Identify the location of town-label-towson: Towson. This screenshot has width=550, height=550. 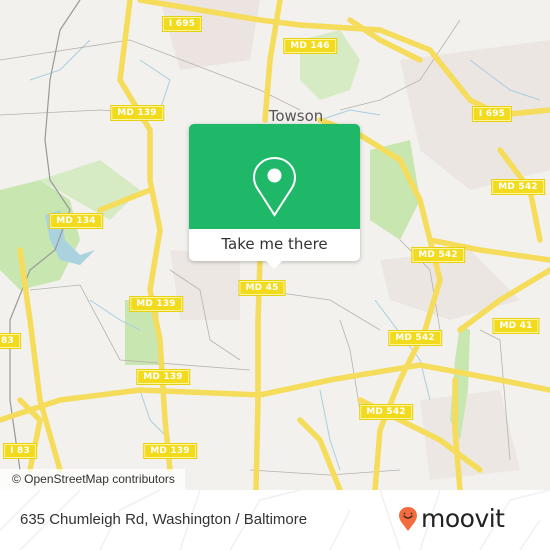
(296, 116).